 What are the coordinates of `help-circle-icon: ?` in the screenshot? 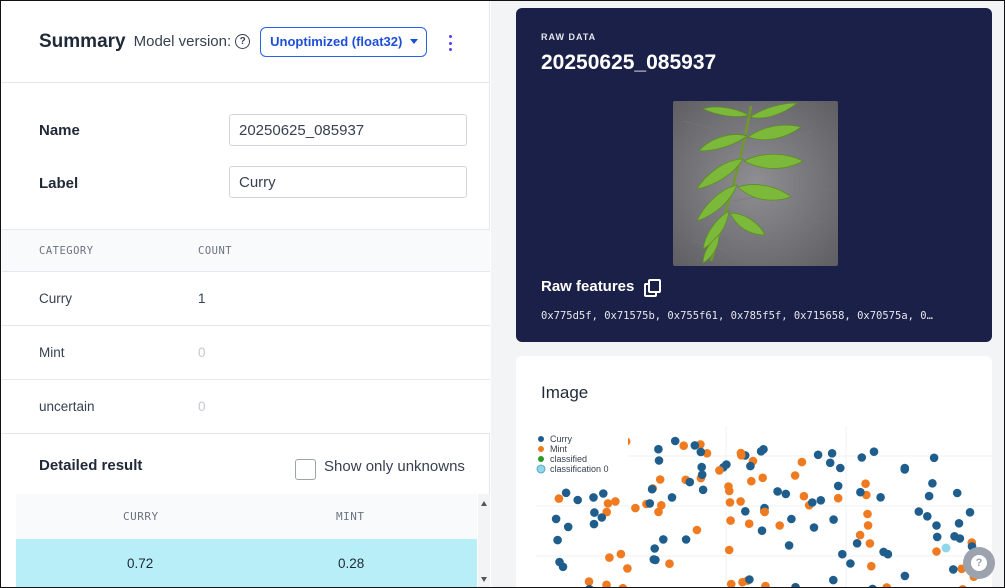 It's located at (243, 41).